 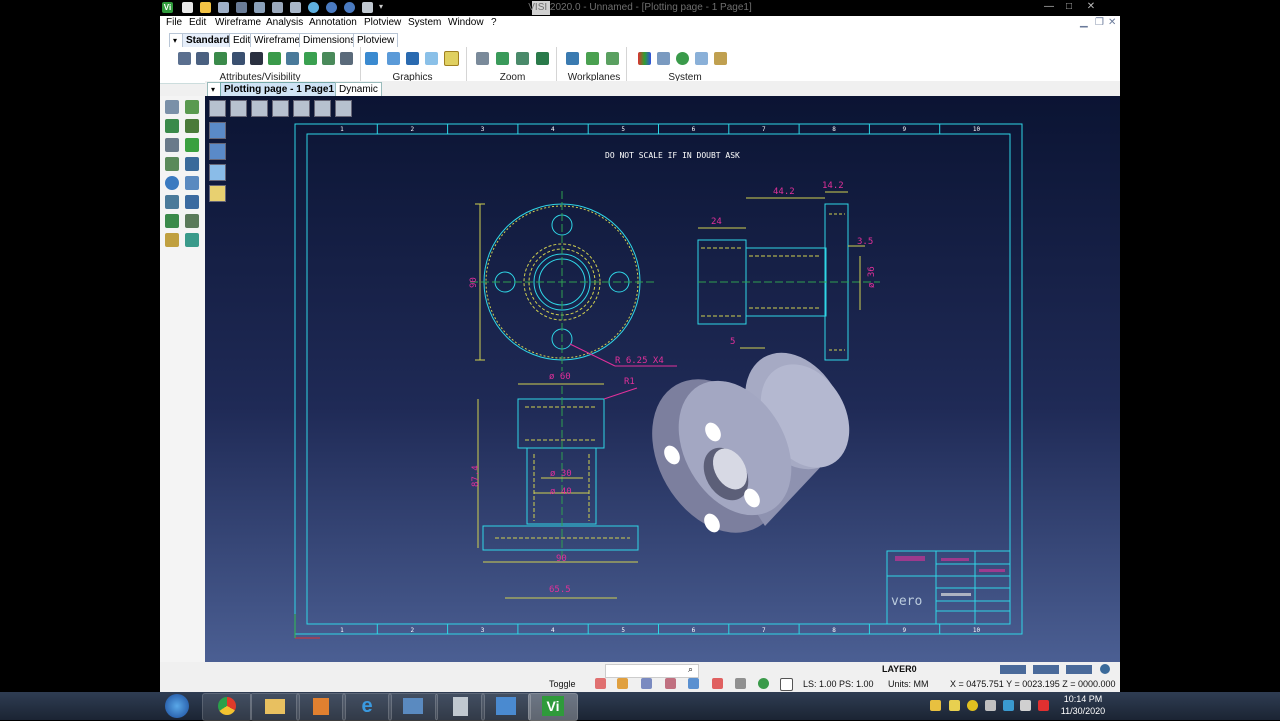 I want to click on check-icon, so click(x=192, y=145).